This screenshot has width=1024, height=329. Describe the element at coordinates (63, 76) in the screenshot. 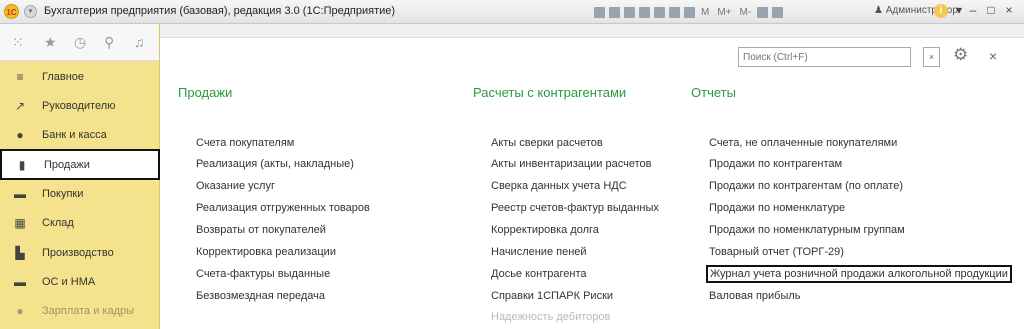

I see `sidebar-item-label: Главное` at that location.